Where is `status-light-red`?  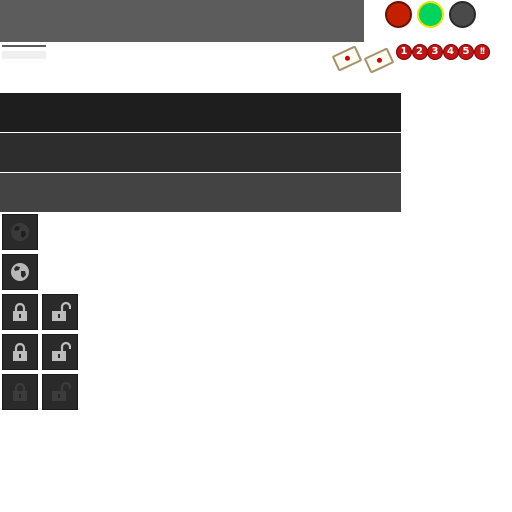
status-light-red is located at coordinates (398, 14).